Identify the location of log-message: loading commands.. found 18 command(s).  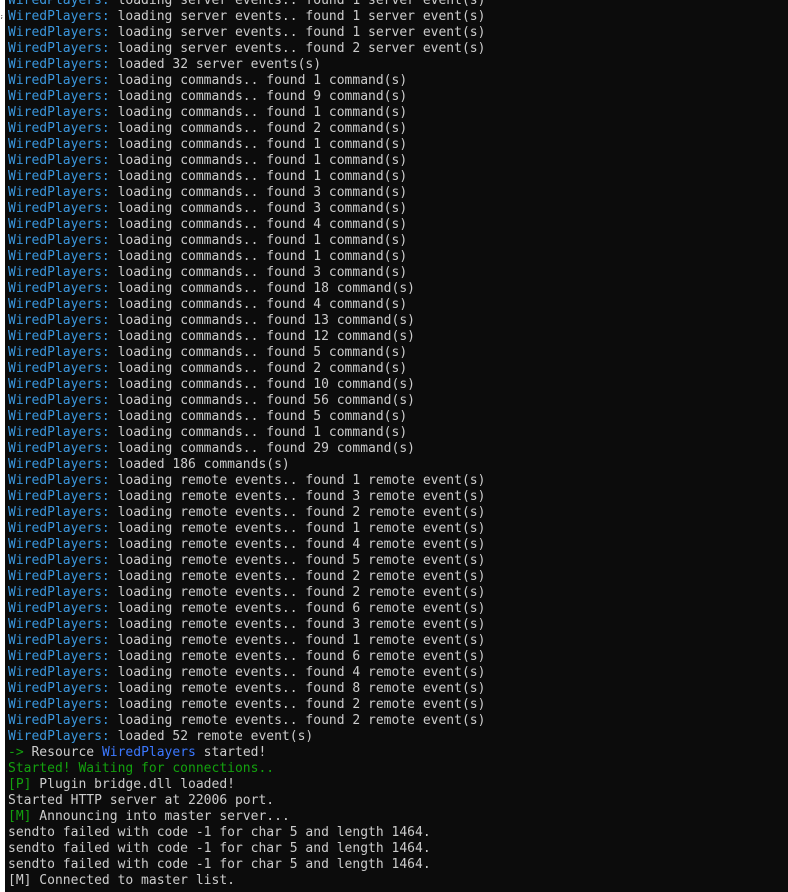
(262, 288).